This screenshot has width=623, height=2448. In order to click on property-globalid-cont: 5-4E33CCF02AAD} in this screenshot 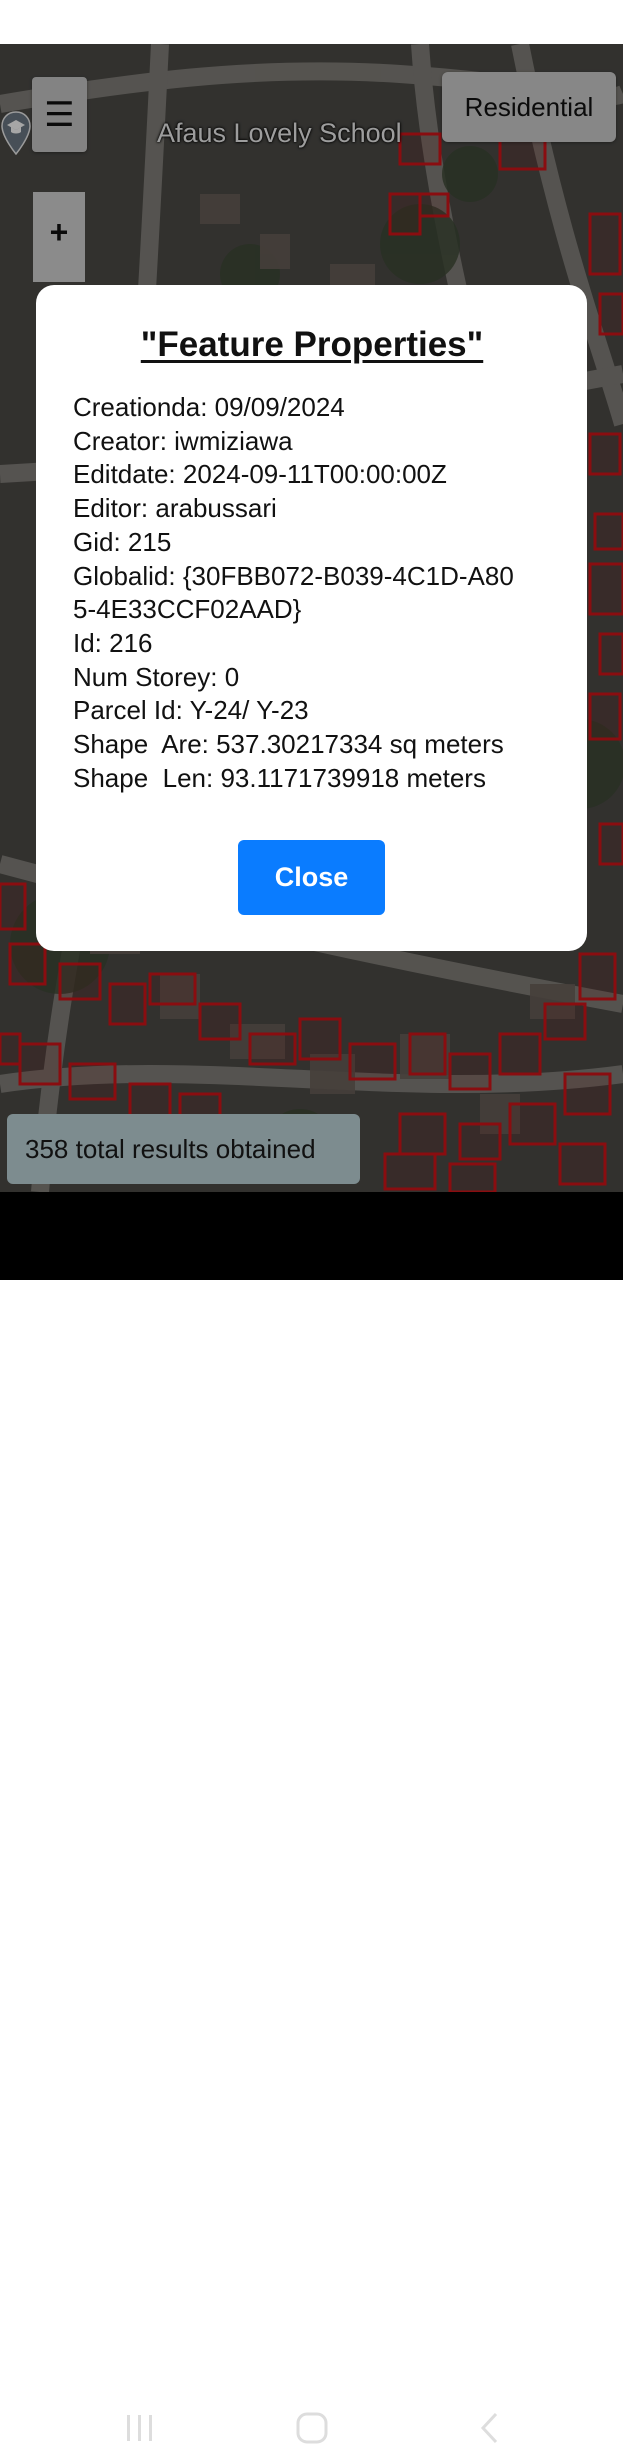, I will do `click(187, 609)`.